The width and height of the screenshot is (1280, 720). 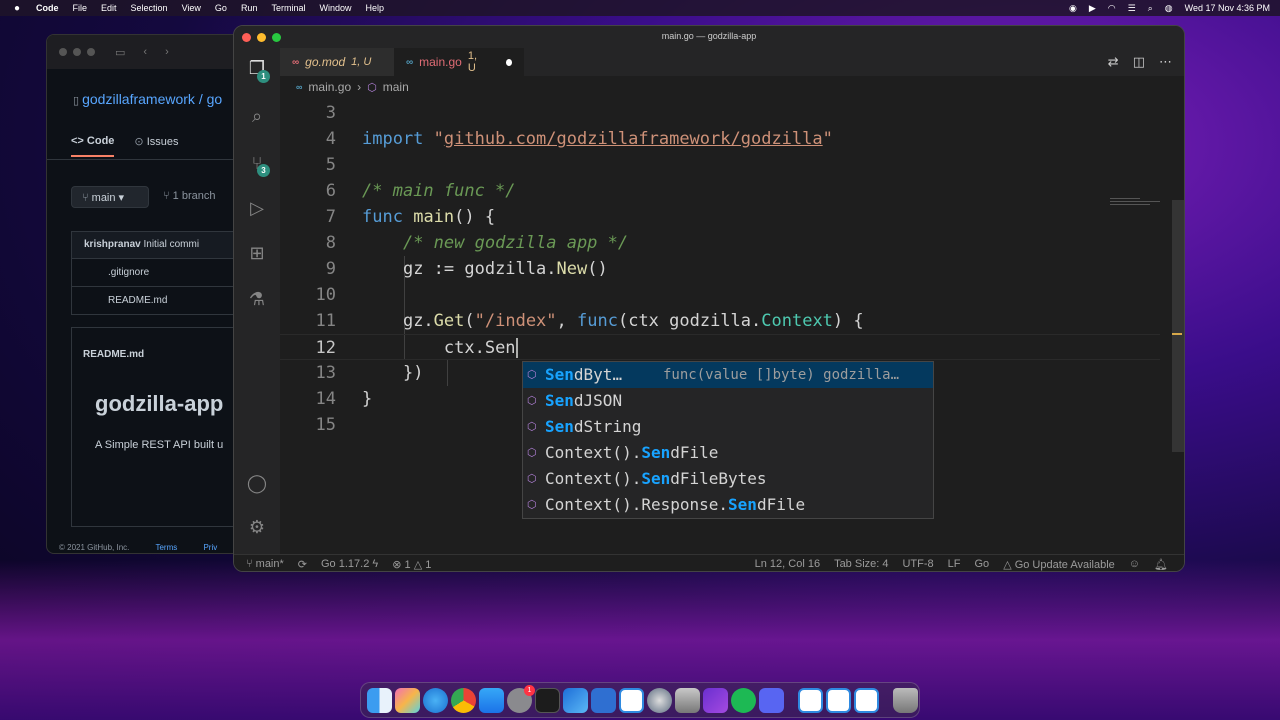 What do you see at coordinates (325, 62) in the screenshot?
I see `tab-label: go.mod` at bounding box center [325, 62].